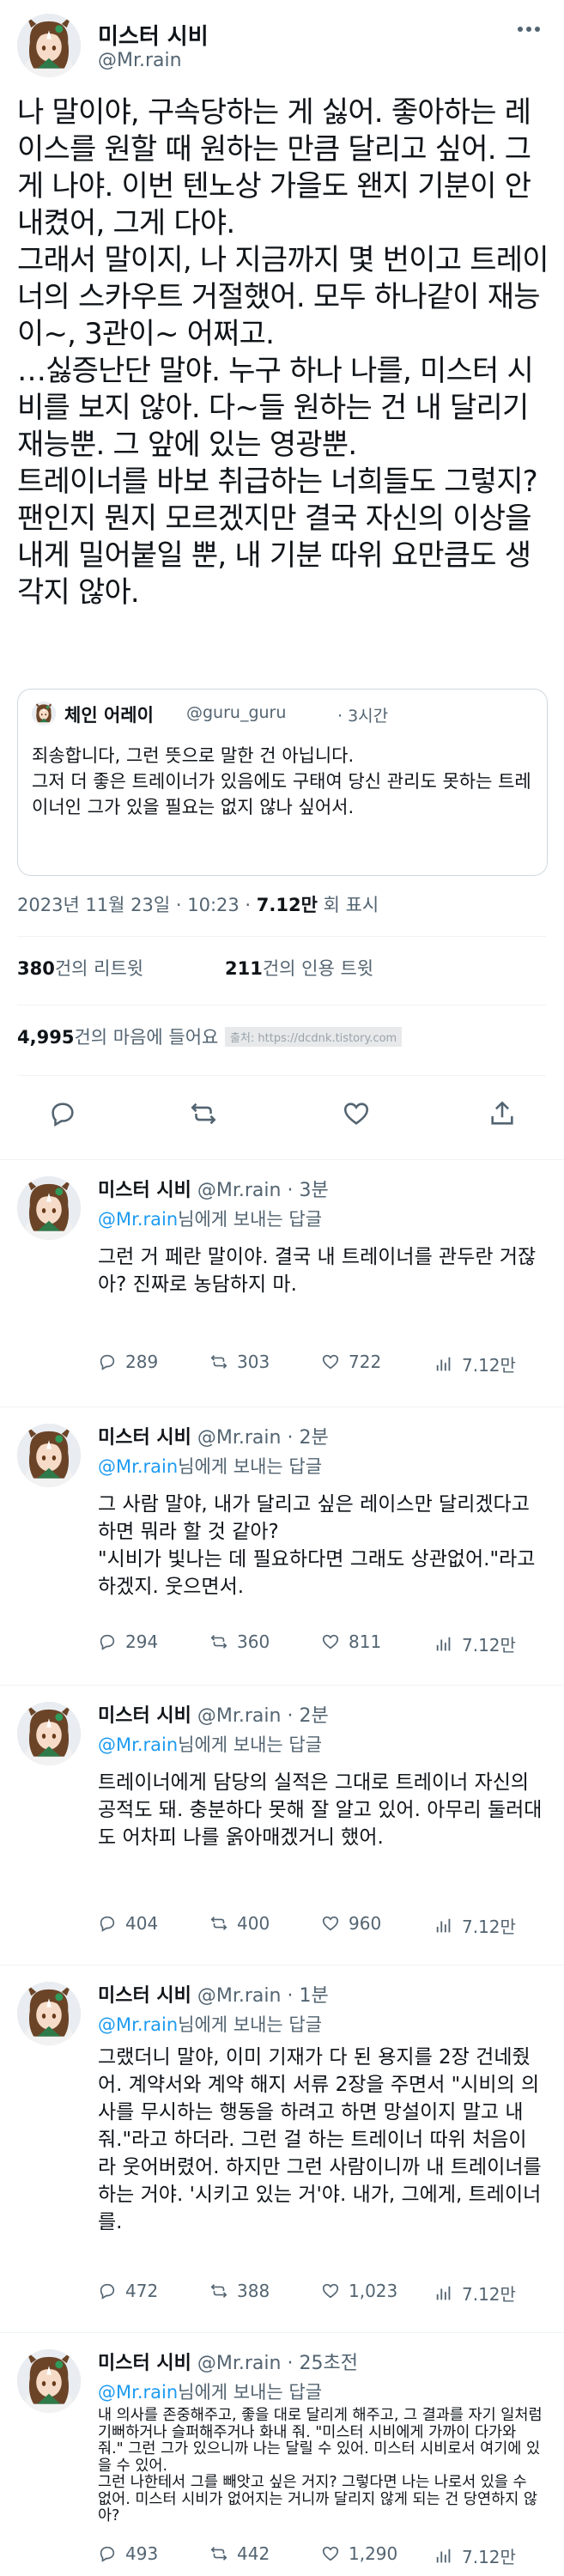 The image size is (564, 2576). I want to click on reply-count-value: 289, so click(142, 1362).